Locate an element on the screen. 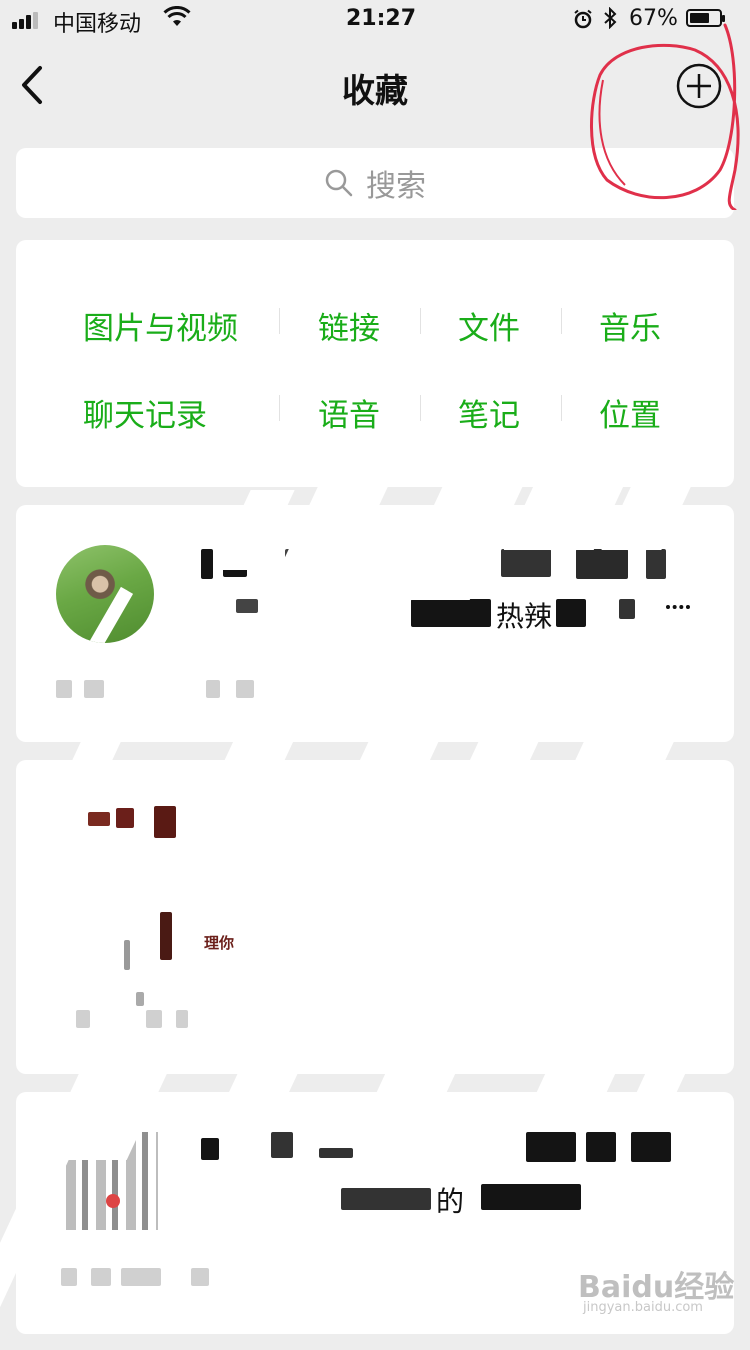 The width and height of the screenshot is (750, 1350). category-files: 文件 is located at coordinates (489, 325).